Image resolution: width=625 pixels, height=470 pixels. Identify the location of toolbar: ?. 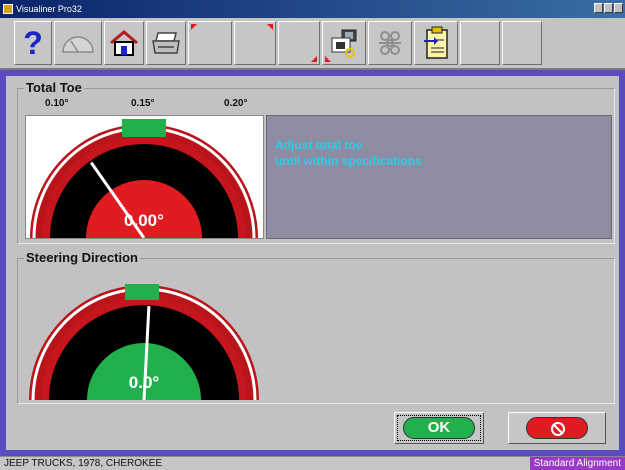
(312, 44).